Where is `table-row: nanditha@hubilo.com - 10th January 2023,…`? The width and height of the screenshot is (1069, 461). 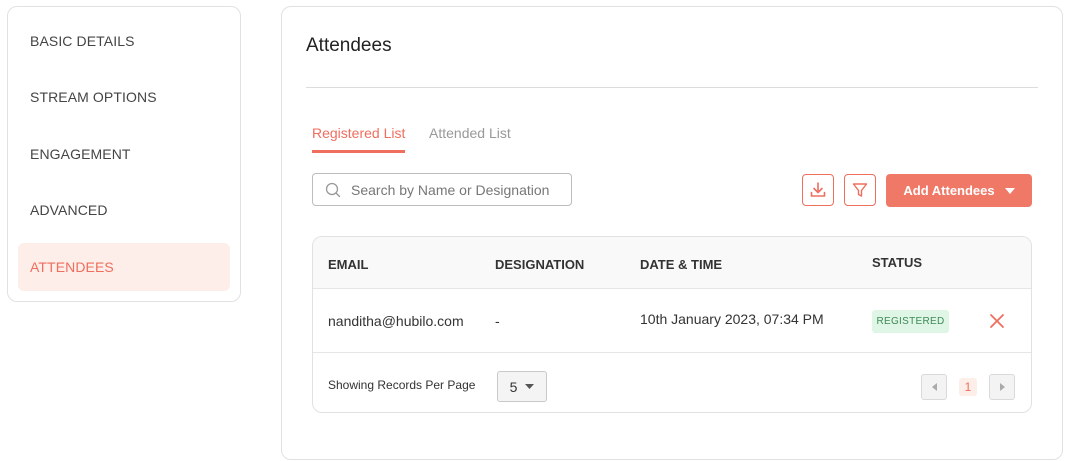 table-row: nanditha@hubilo.com - 10th January 2023,… is located at coordinates (672, 321).